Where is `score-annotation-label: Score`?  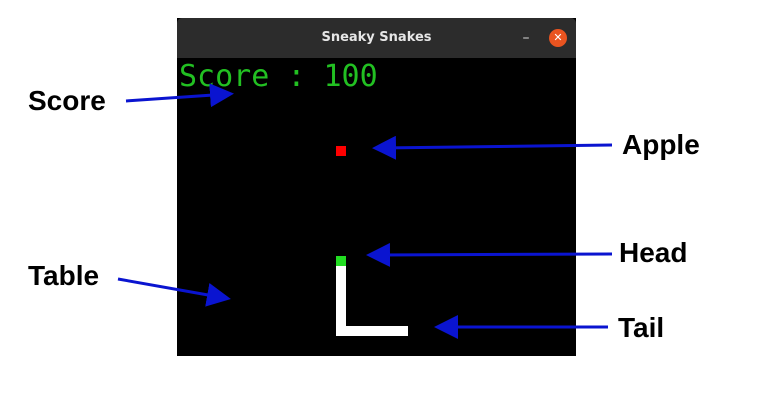
score-annotation-label: Score is located at coordinates (67, 100).